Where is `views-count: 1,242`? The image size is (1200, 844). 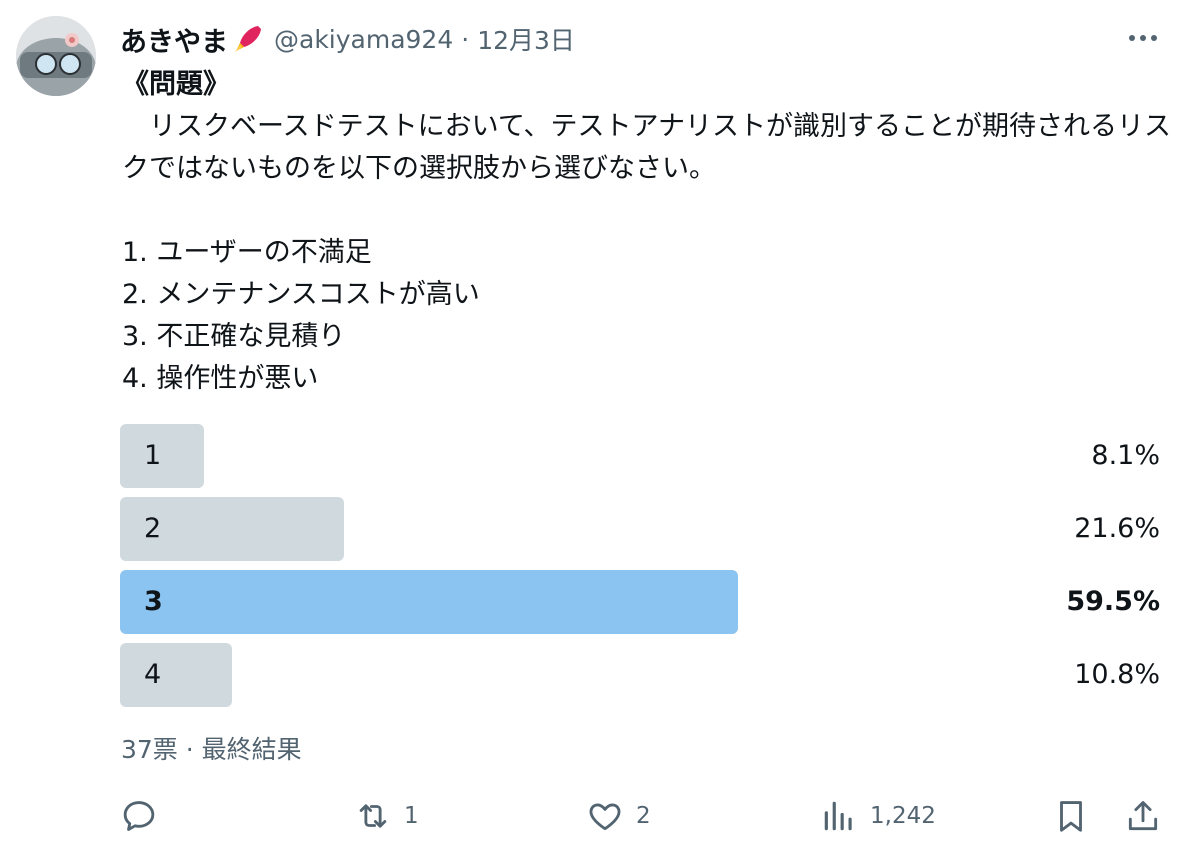 views-count: 1,242 is located at coordinates (903, 816).